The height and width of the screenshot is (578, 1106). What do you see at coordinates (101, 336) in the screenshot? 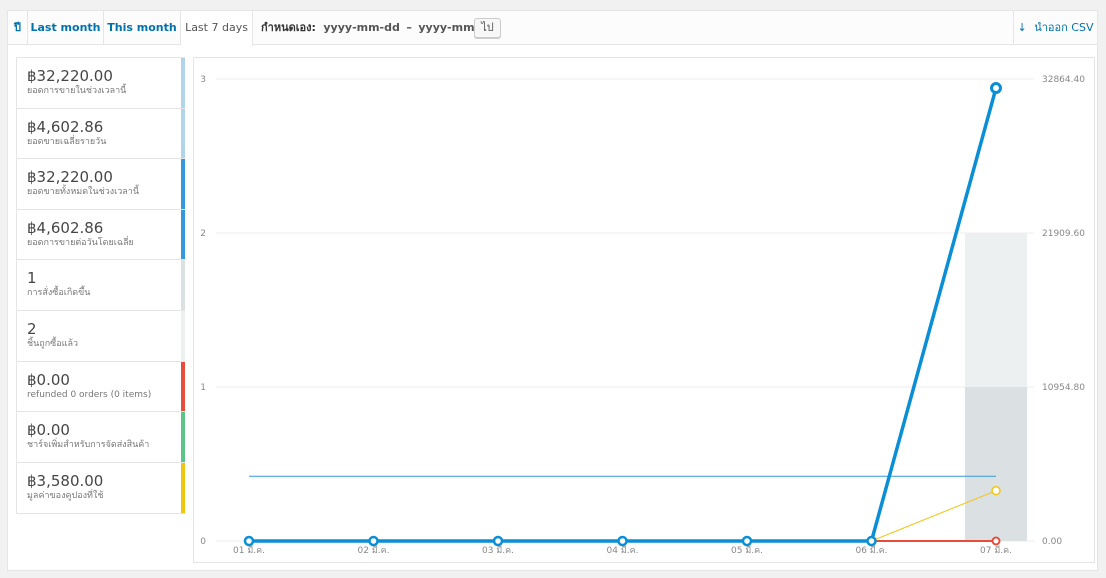
I see `legend-item: 2 ชิ้นถูกซื้อแล้ว` at bounding box center [101, 336].